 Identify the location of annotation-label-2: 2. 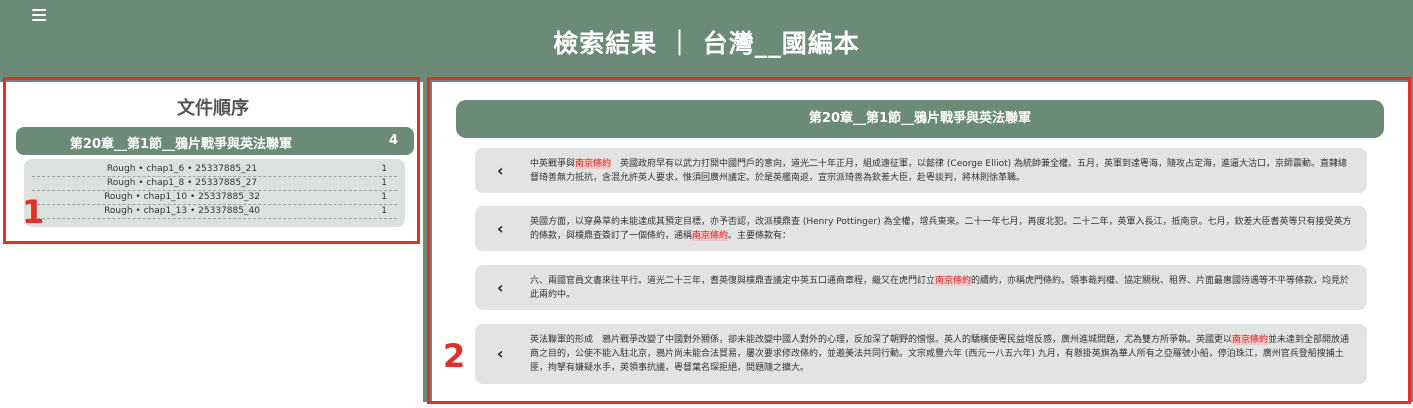
(454, 356).